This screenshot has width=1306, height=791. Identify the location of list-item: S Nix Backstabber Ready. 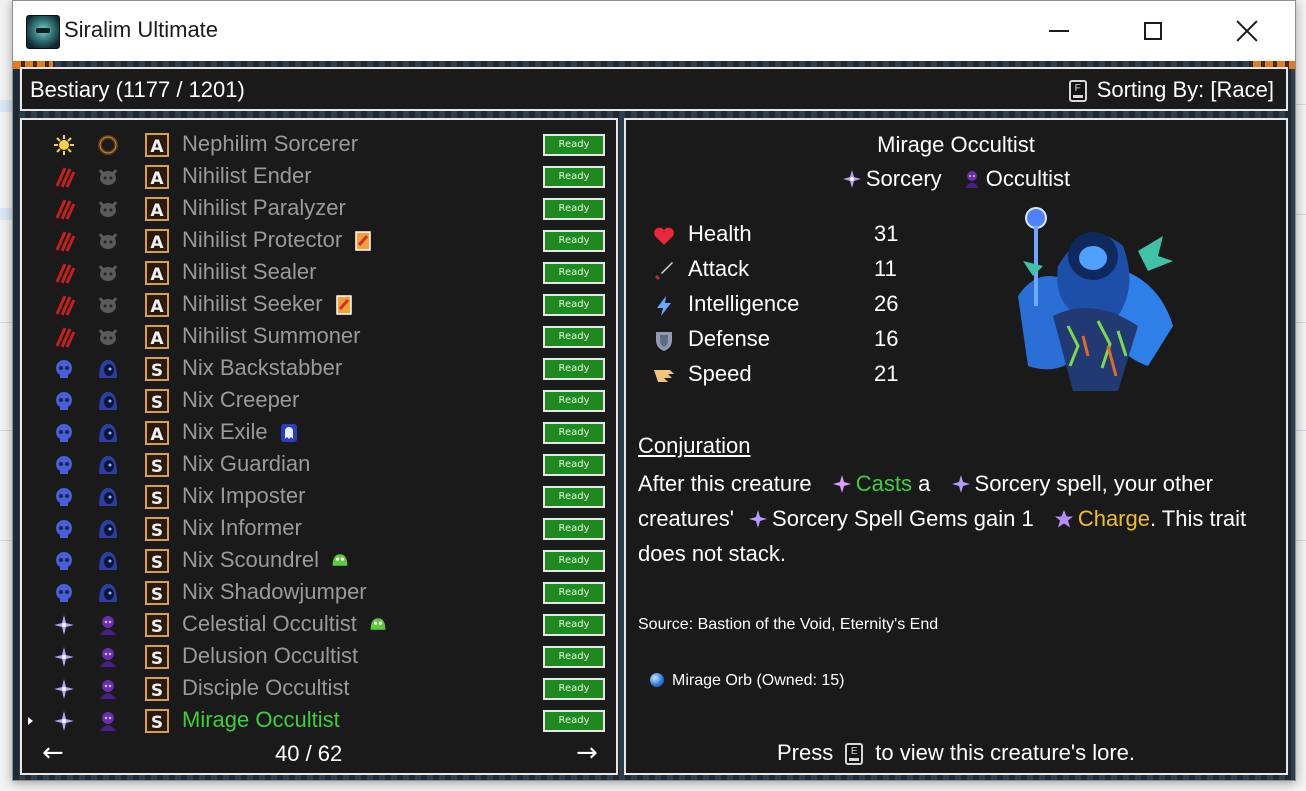
(319, 368).